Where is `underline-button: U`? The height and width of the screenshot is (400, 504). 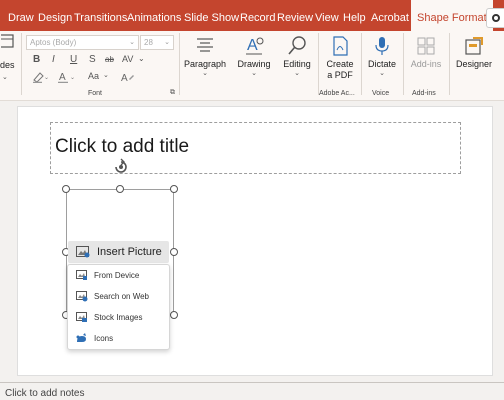
underline-button: U is located at coordinates (73, 59).